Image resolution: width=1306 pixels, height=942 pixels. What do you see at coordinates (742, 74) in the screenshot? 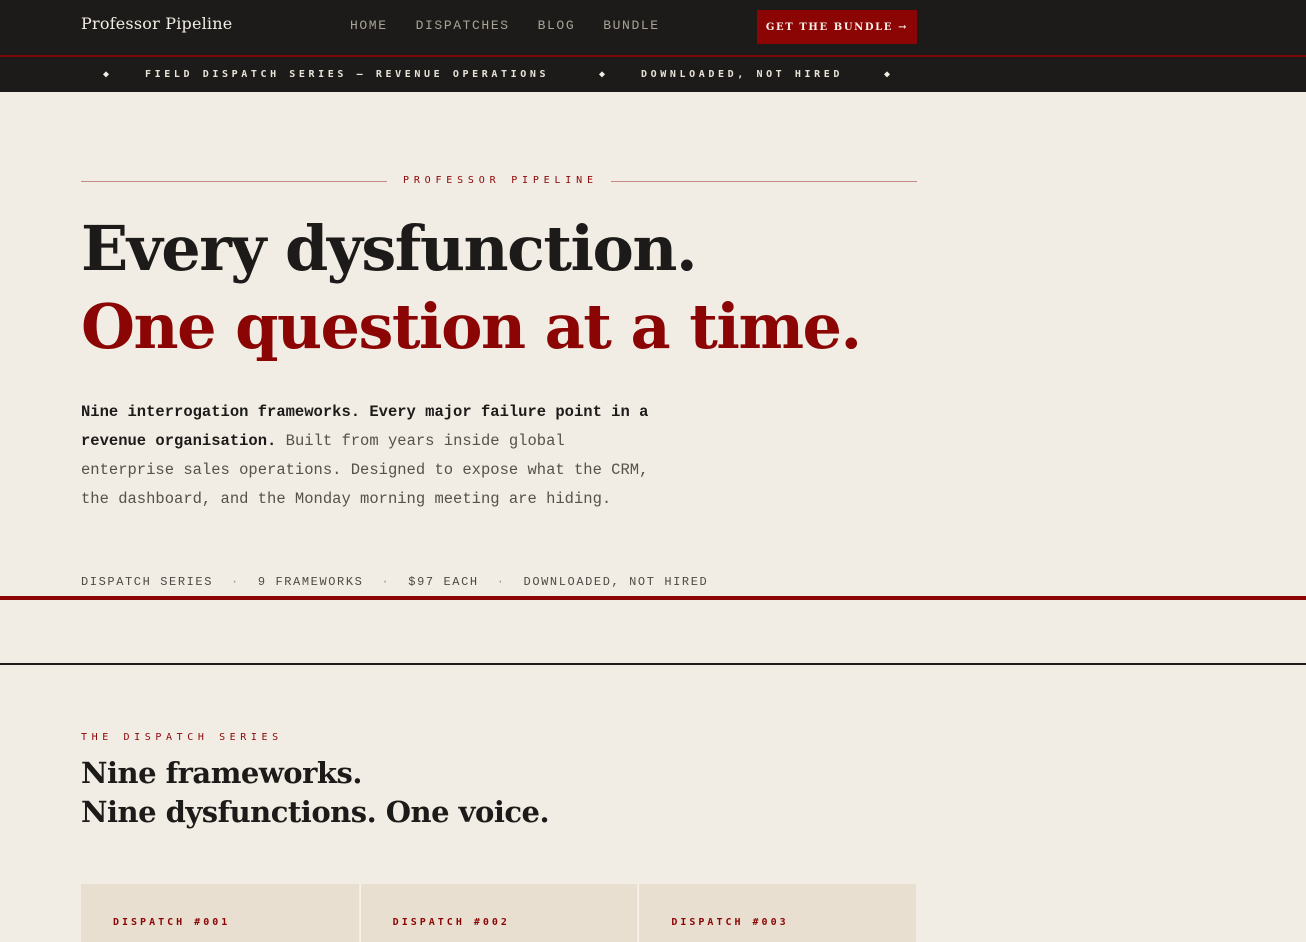
I see `ticker-item: DOWNLOADED, NOT HIRED` at bounding box center [742, 74].